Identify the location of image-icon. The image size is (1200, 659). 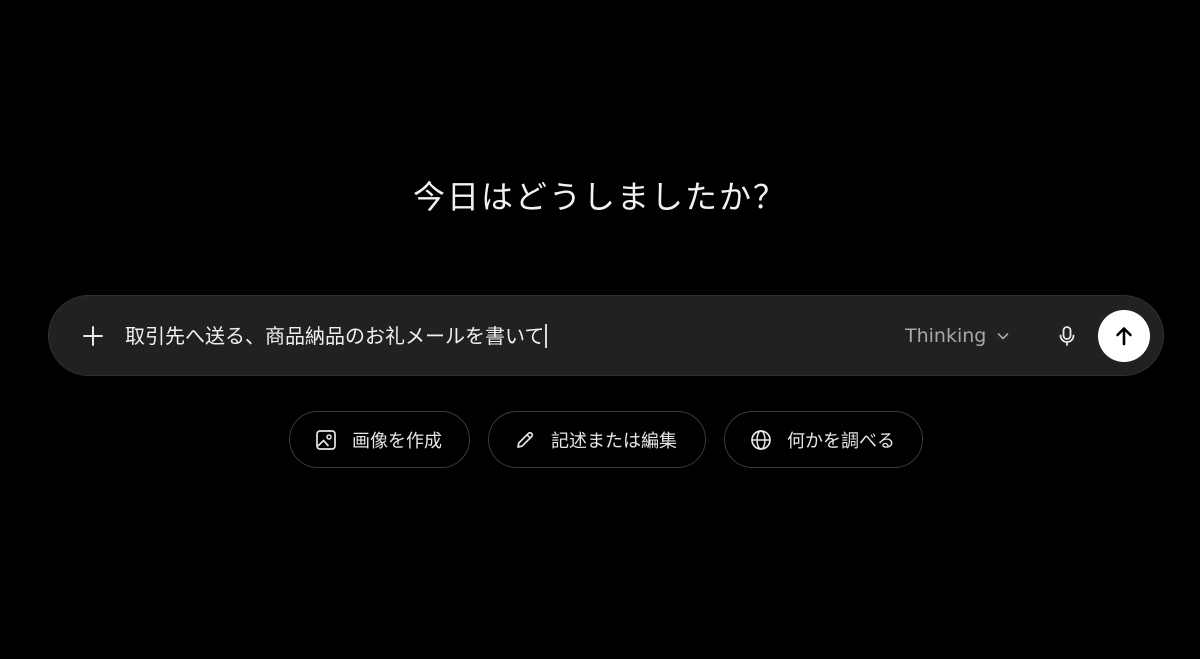
(326, 440).